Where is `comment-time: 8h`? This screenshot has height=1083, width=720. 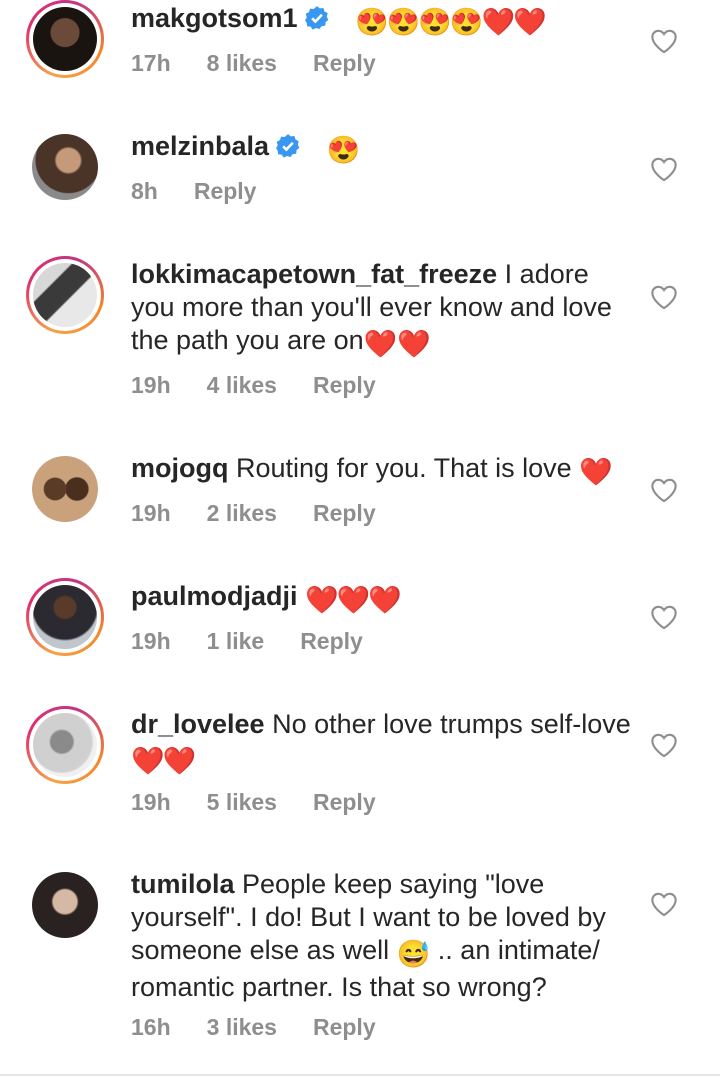
comment-time: 8h is located at coordinates (144, 191).